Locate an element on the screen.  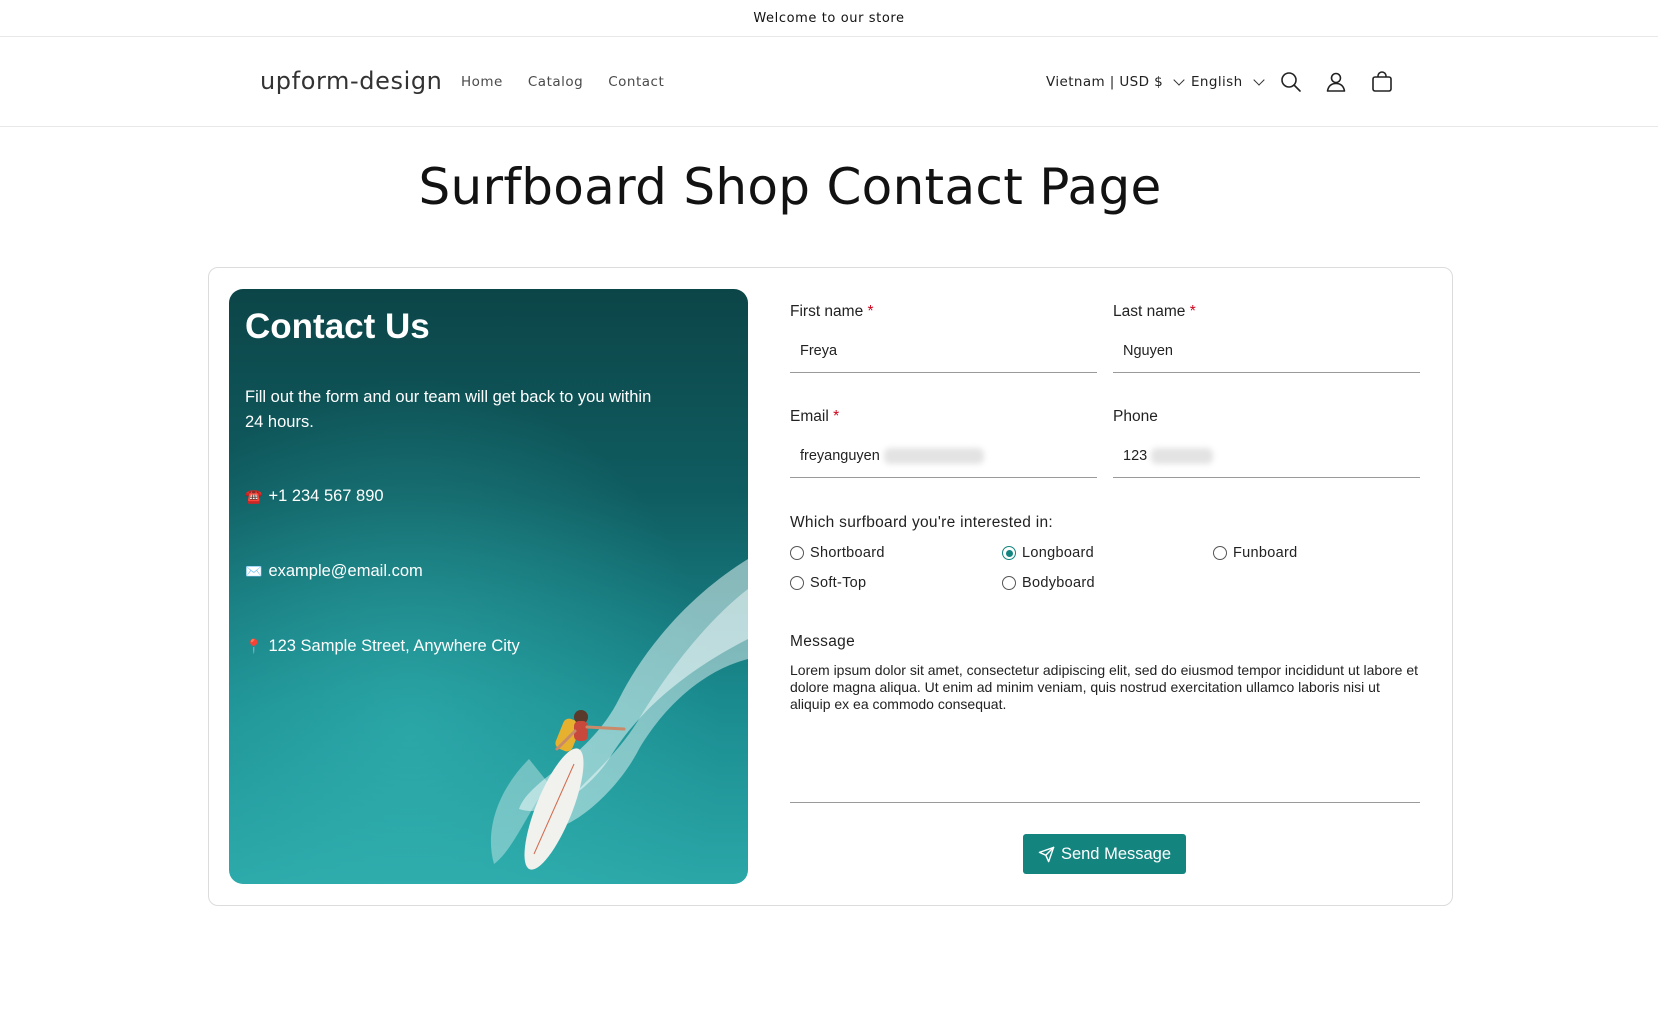
nav-link-catalog: Catalog is located at coordinates (555, 82).